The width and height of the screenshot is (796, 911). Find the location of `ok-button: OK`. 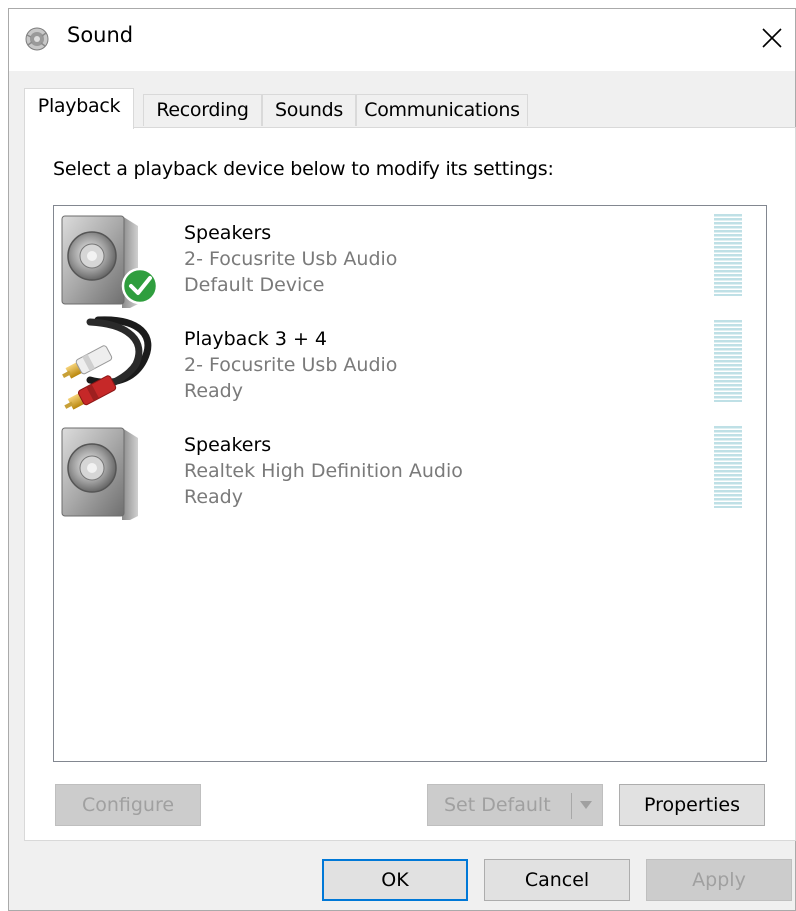

ok-button: OK is located at coordinates (395, 880).